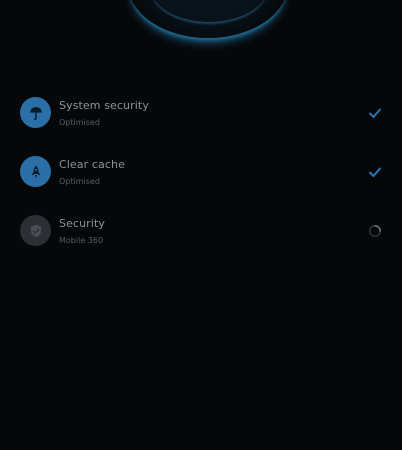 Image resolution: width=402 pixels, height=450 pixels. What do you see at coordinates (201, 113) in the screenshot?
I see `check-item-system-security: System security Optimised` at bounding box center [201, 113].